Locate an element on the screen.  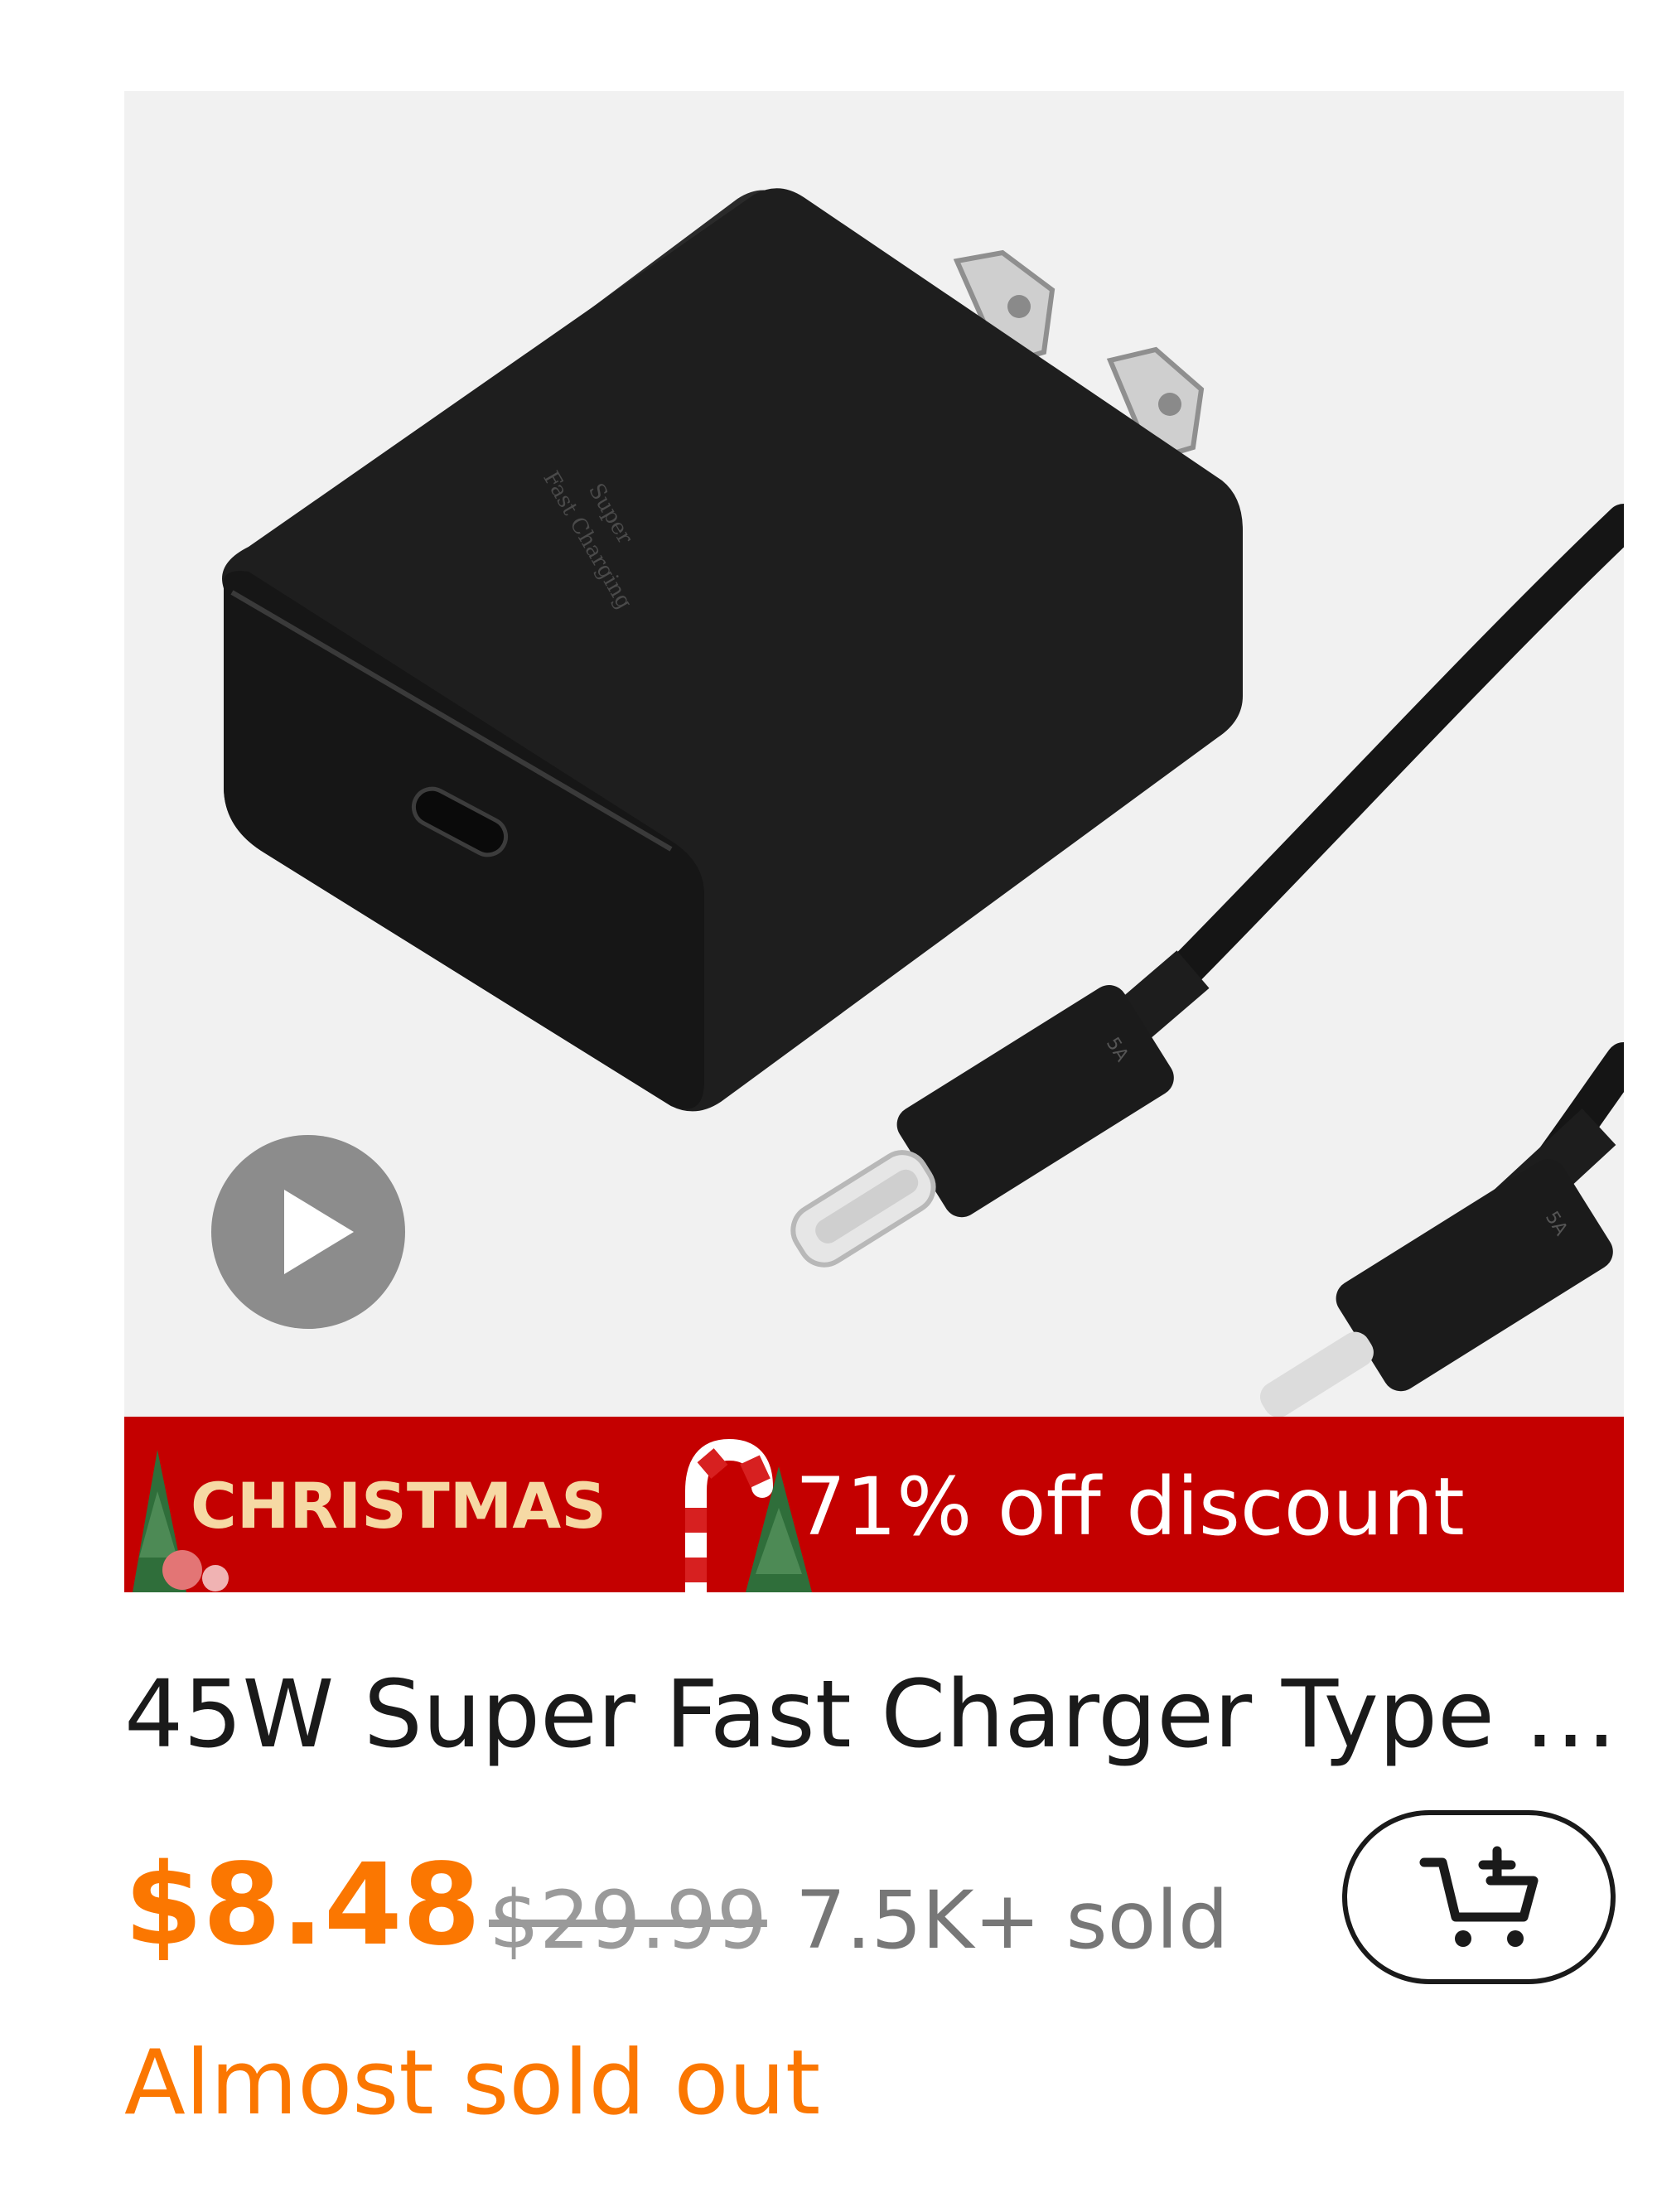
promo-discount-text: 71% off discount is located at coordinates (1130, 1507).